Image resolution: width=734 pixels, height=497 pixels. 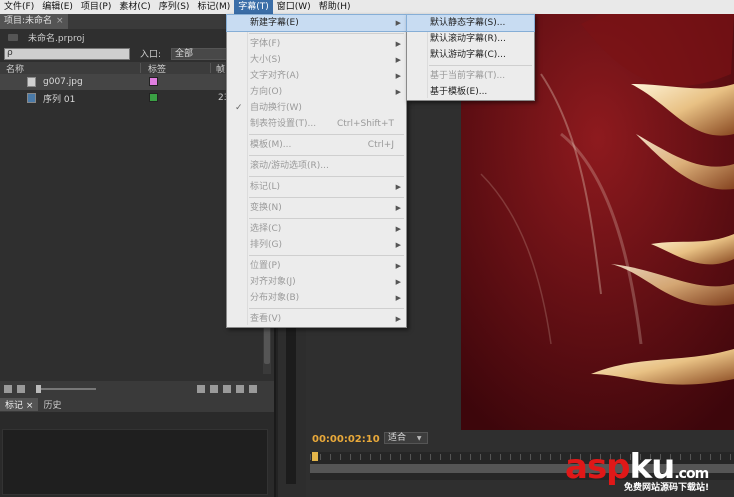 I want to click on tab-markers-label: 标记, so click(x=14, y=406).